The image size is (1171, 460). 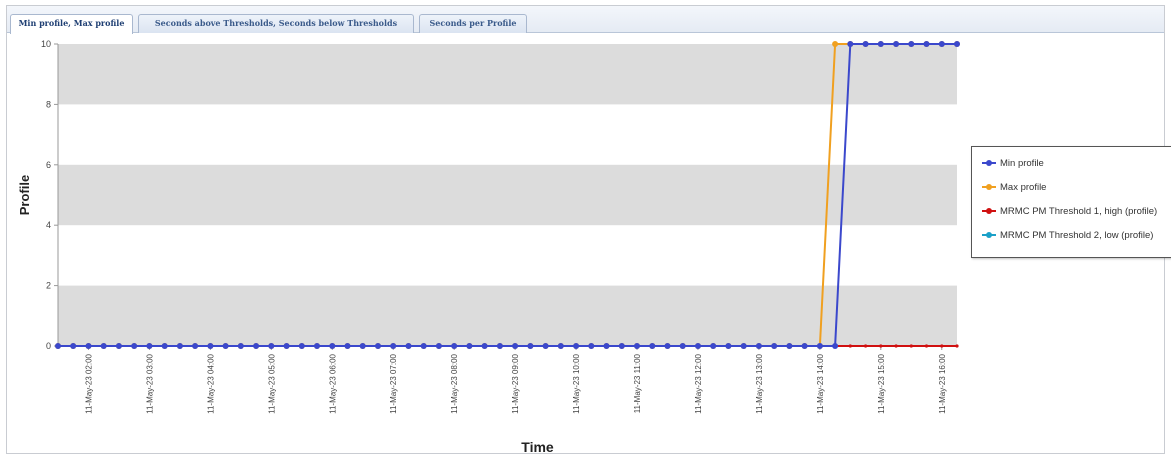 I want to click on x-tick-label: 11-May-23 16:00, so click(x=942, y=383).